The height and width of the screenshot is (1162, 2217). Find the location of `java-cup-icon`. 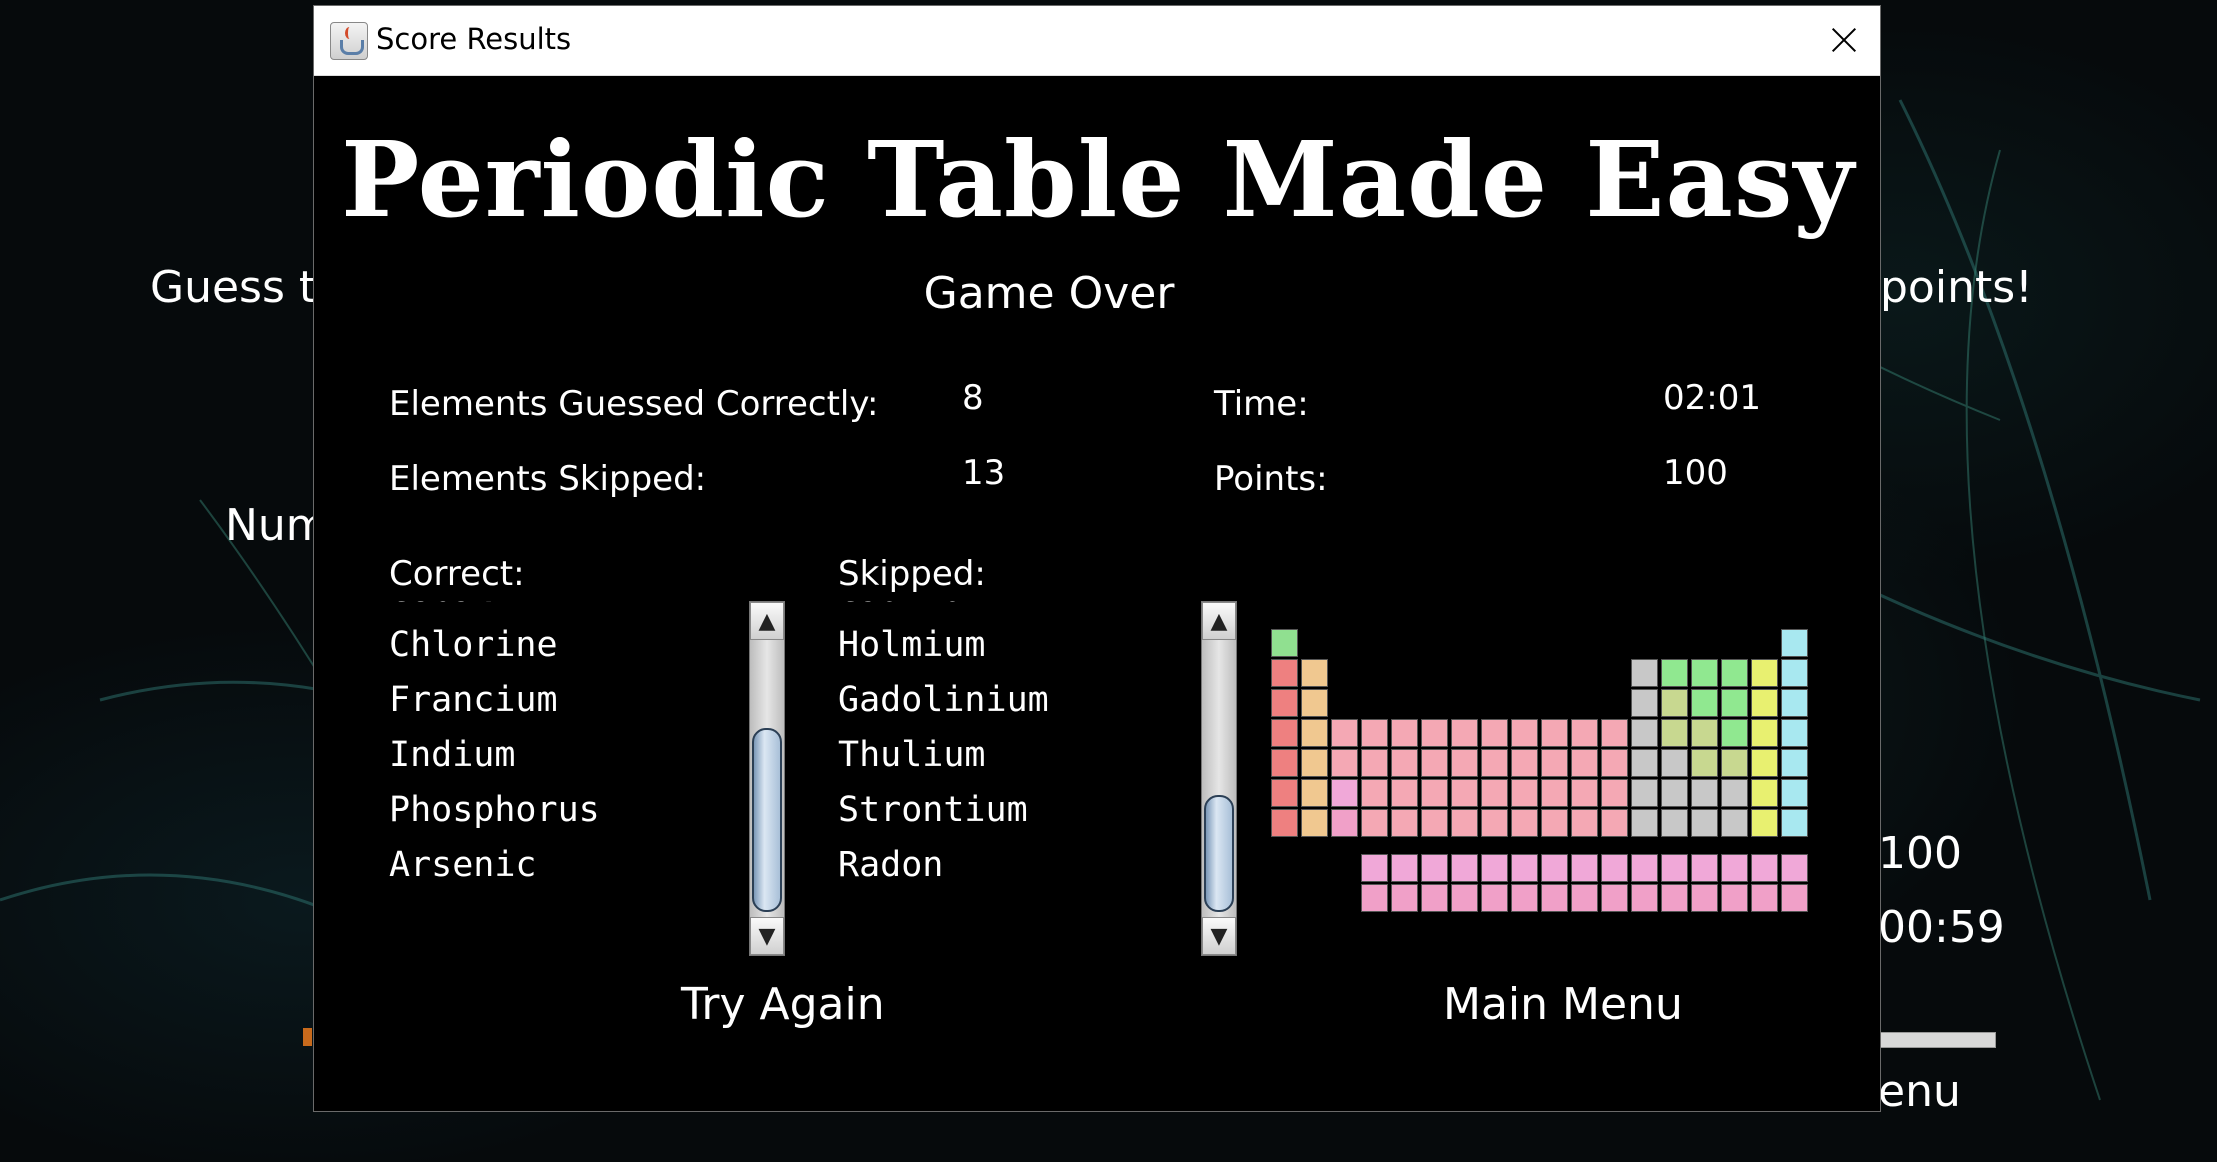

java-cup-icon is located at coordinates (349, 41).